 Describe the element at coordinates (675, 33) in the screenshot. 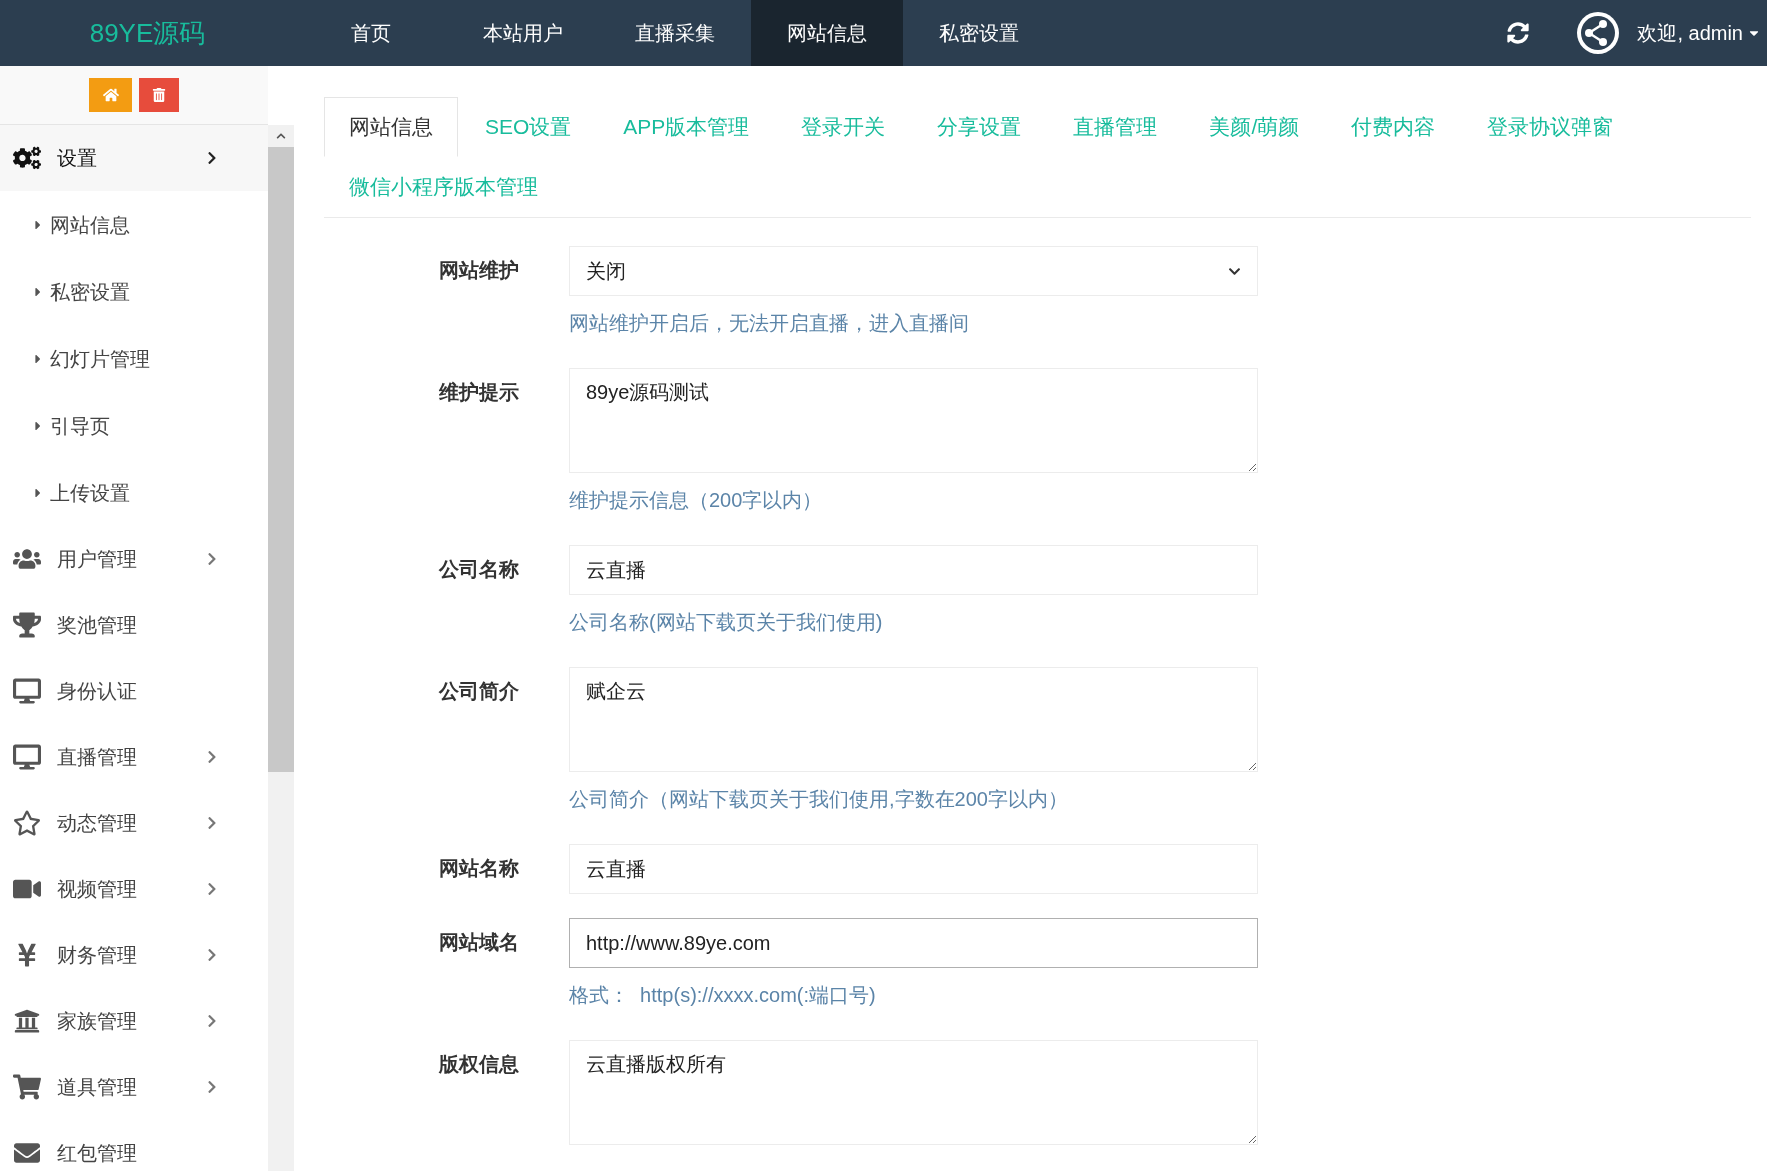

I see `nav-item: 直播采集` at that location.